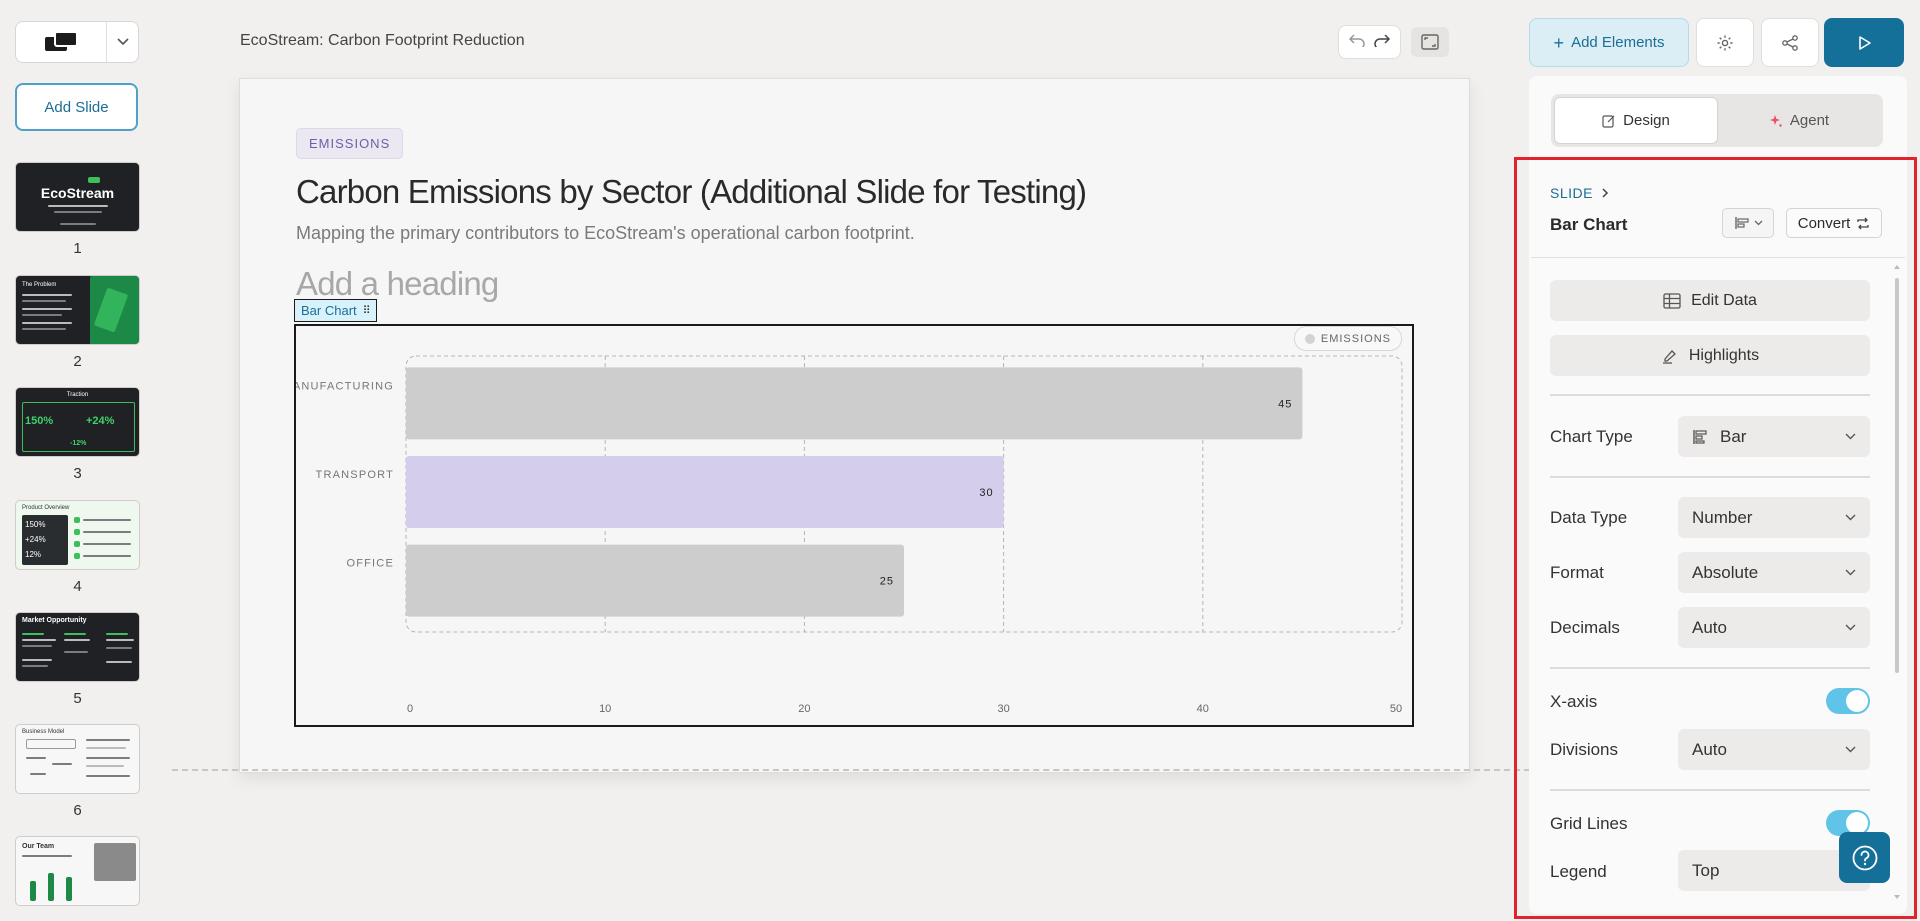 This screenshot has width=1920, height=921. What do you see at coordinates (1724, 355) in the screenshot?
I see `highlights-label: Highlights` at bounding box center [1724, 355].